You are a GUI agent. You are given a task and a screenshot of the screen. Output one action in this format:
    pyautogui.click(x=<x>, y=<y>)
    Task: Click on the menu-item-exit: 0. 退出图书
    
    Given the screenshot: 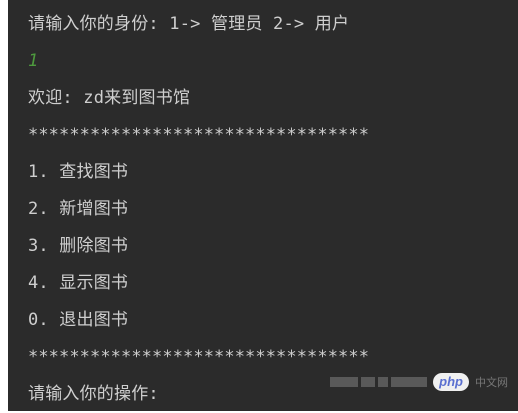 What is the action you would take?
    pyautogui.click(x=78, y=320)
    